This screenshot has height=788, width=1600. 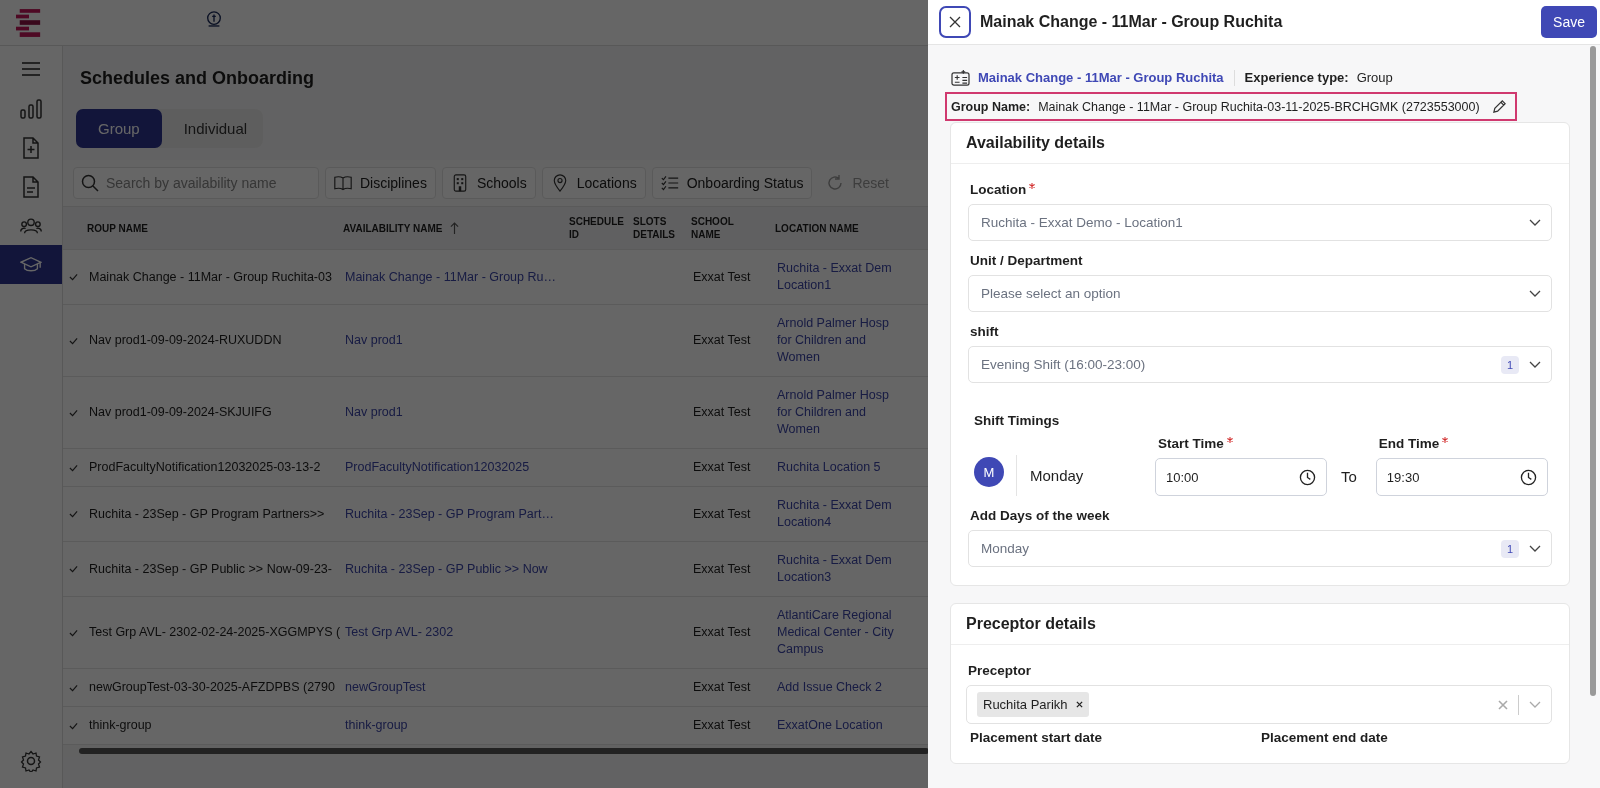 What do you see at coordinates (984, 331) in the screenshot?
I see `field-label: shift` at bounding box center [984, 331].